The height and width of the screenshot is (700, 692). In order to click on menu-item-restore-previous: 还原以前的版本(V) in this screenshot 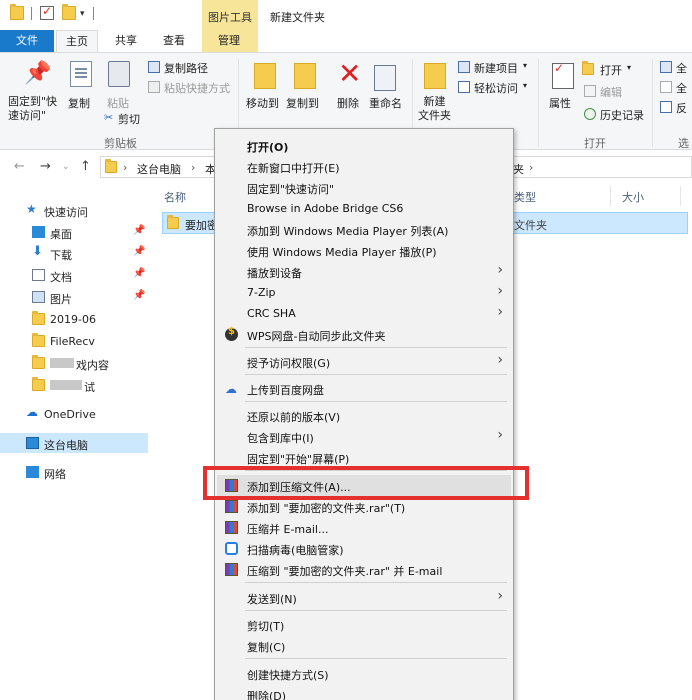, I will do `click(364, 415)`.